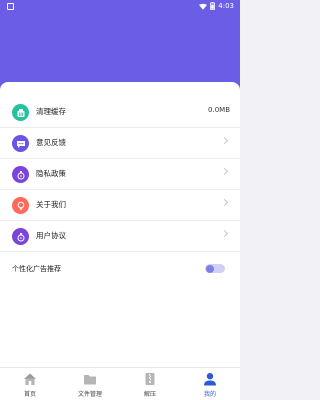 This screenshot has width=320, height=400. What do you see at coordinates (51, 204) in the screenshot?
I see `settings-row-label: 关于我们` at bounding box center [51, 204].